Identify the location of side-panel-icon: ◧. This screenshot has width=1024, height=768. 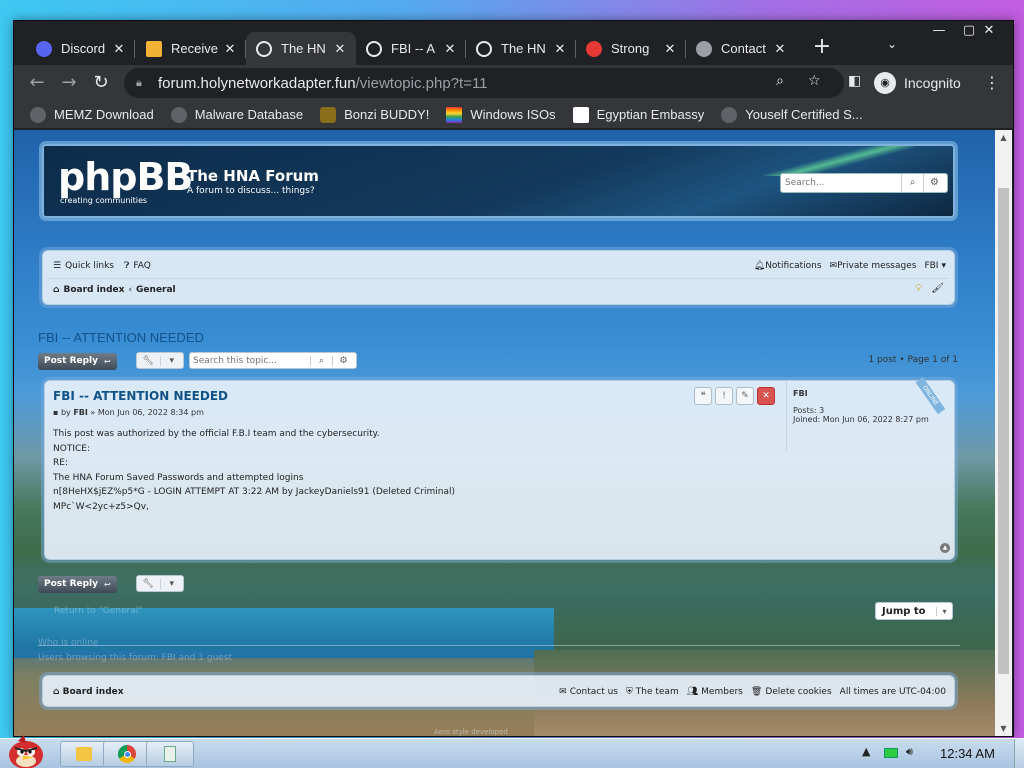
(854, 81).